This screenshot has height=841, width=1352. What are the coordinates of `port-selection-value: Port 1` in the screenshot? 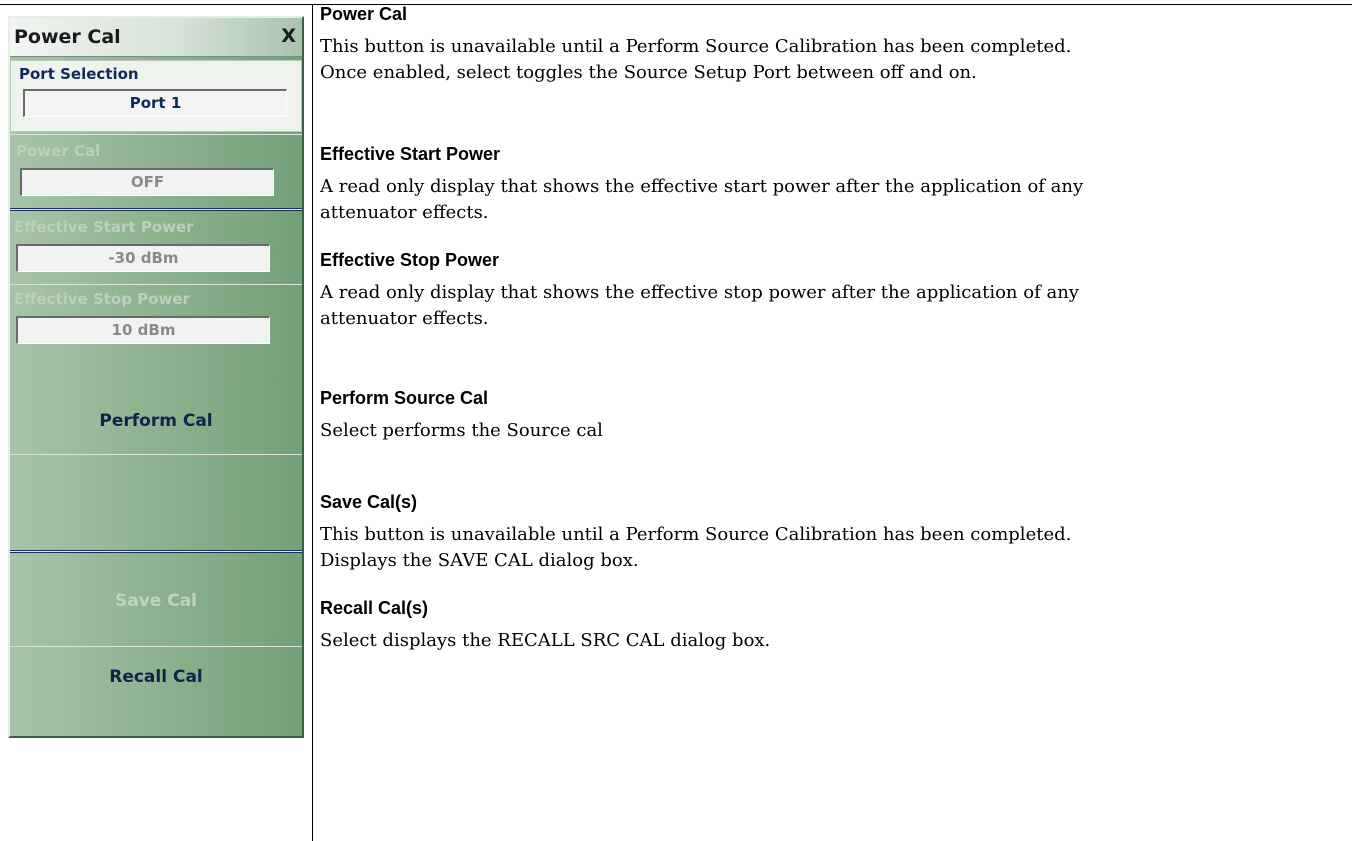 It's located at (155, 103).